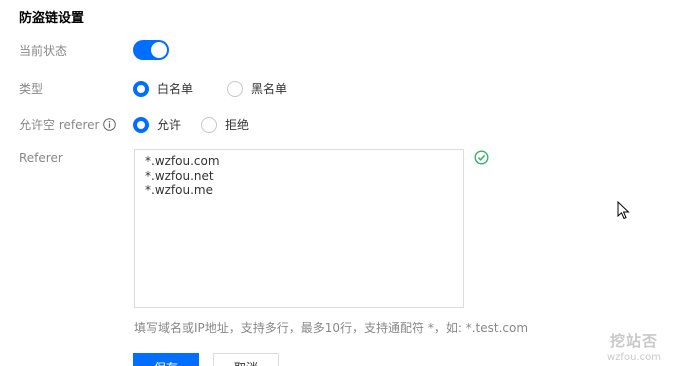 The image size is (680, 366). Describe the element at coordinates (59, 125) in the screenshot. I see `allow-empty-referer-label: 允许空 referer` at that location.